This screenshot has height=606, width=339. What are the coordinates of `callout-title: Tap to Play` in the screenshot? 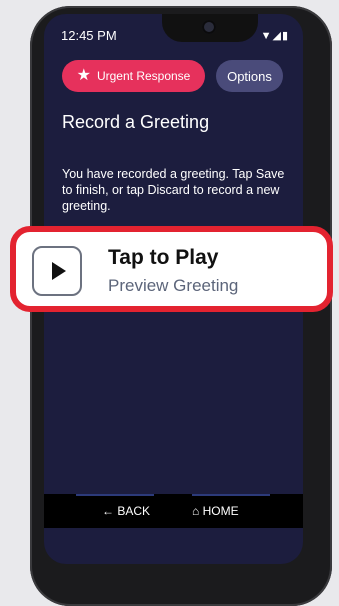 It's located at (163, 257).